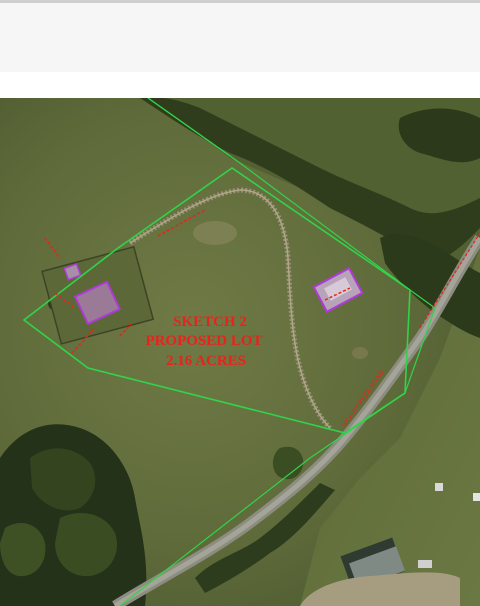  I want to click on lot-label-line-1: SKETCH 2, so click(210, 322).